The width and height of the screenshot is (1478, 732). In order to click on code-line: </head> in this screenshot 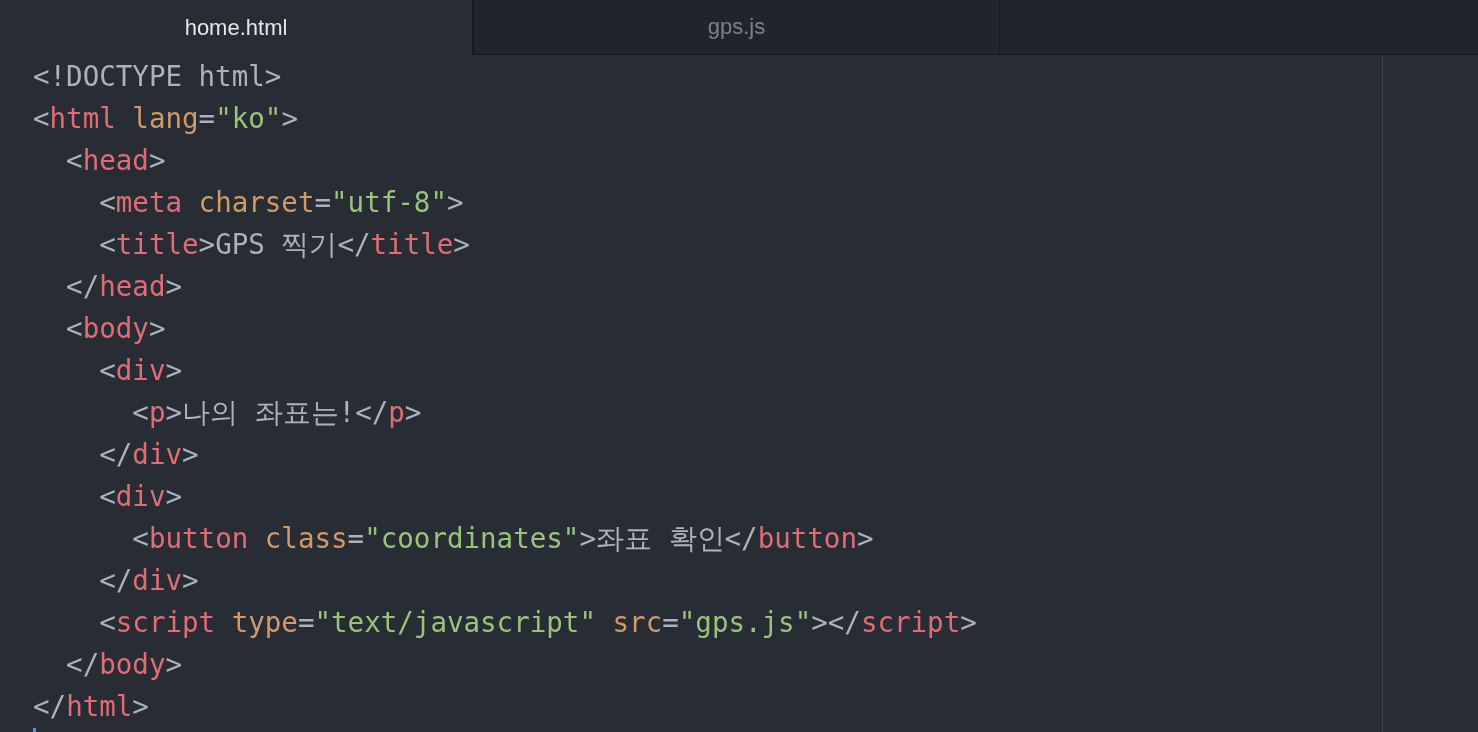, I will do `click(124, 286)`.